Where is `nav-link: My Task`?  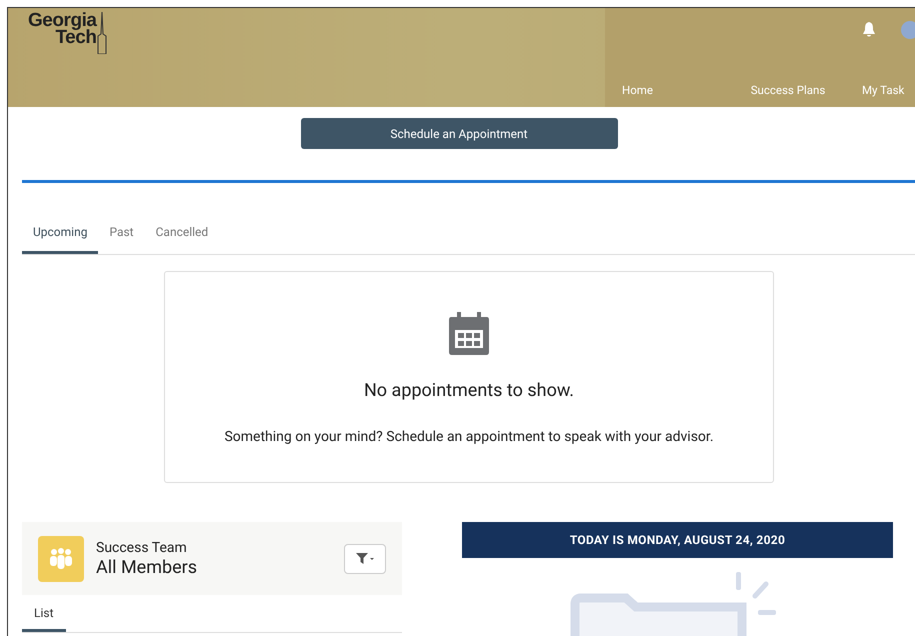
nav-link: My Task is located at coordinates (881, 91).